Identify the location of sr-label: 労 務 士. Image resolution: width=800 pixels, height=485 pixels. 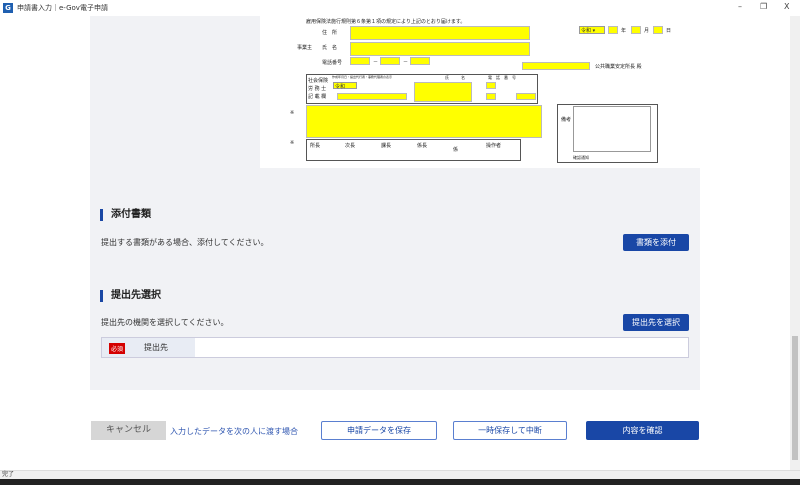
(317, 89).